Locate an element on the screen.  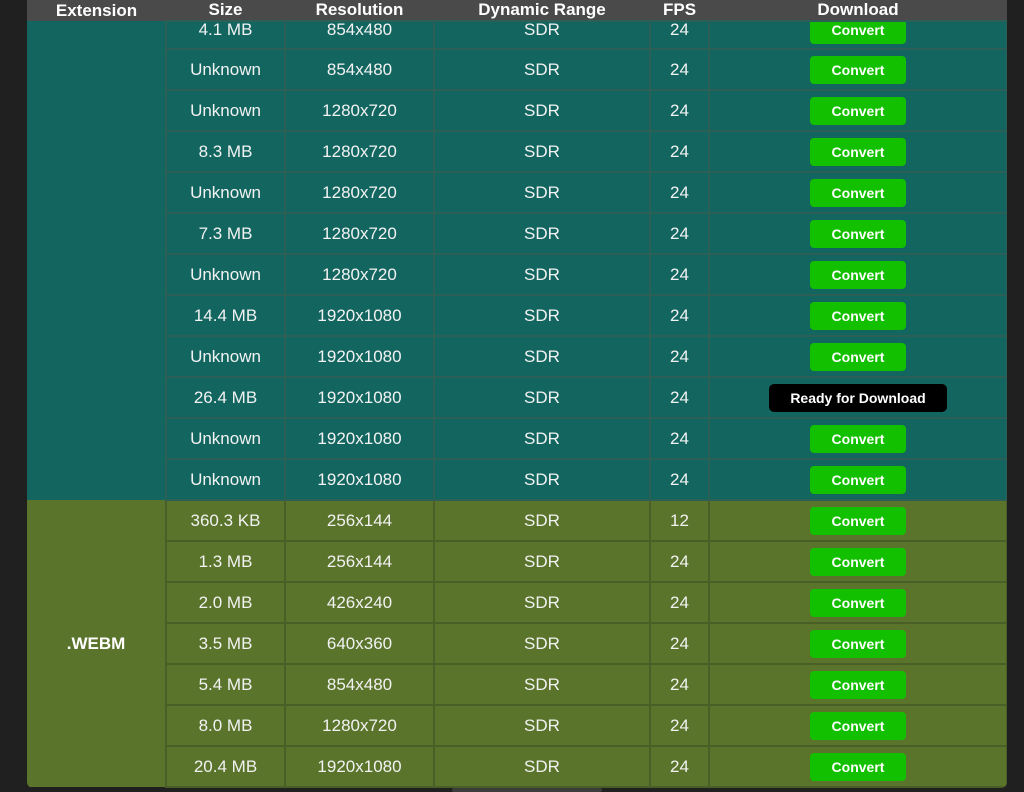
table-row: 5.4 MB 854x480 SDR 24 Convert is located at coordinates (517, 684).